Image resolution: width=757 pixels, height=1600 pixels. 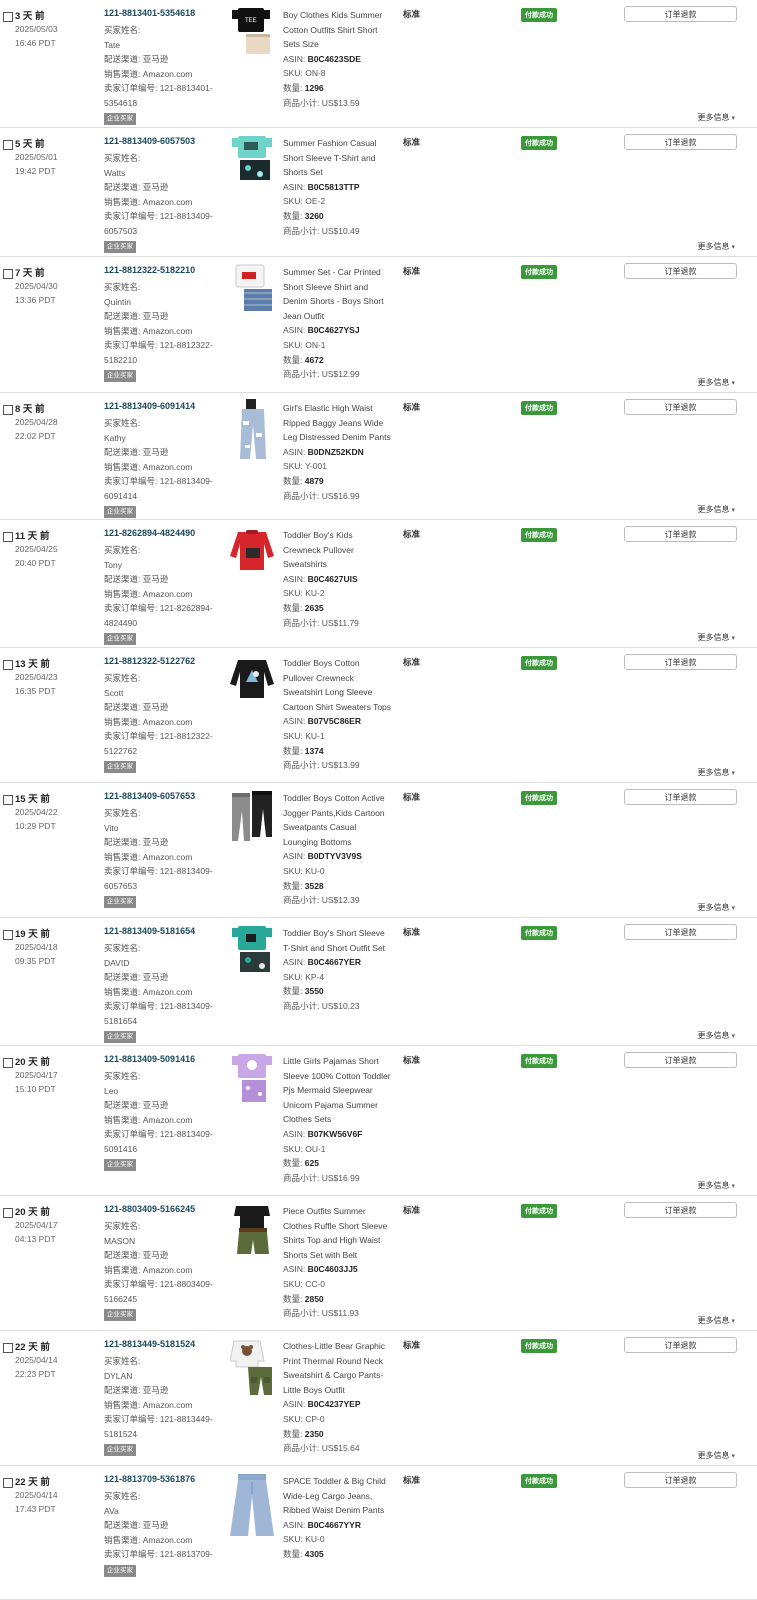 I want to click on product-title-line: Toddler Boy's Kids, so click(x=342, y=535).